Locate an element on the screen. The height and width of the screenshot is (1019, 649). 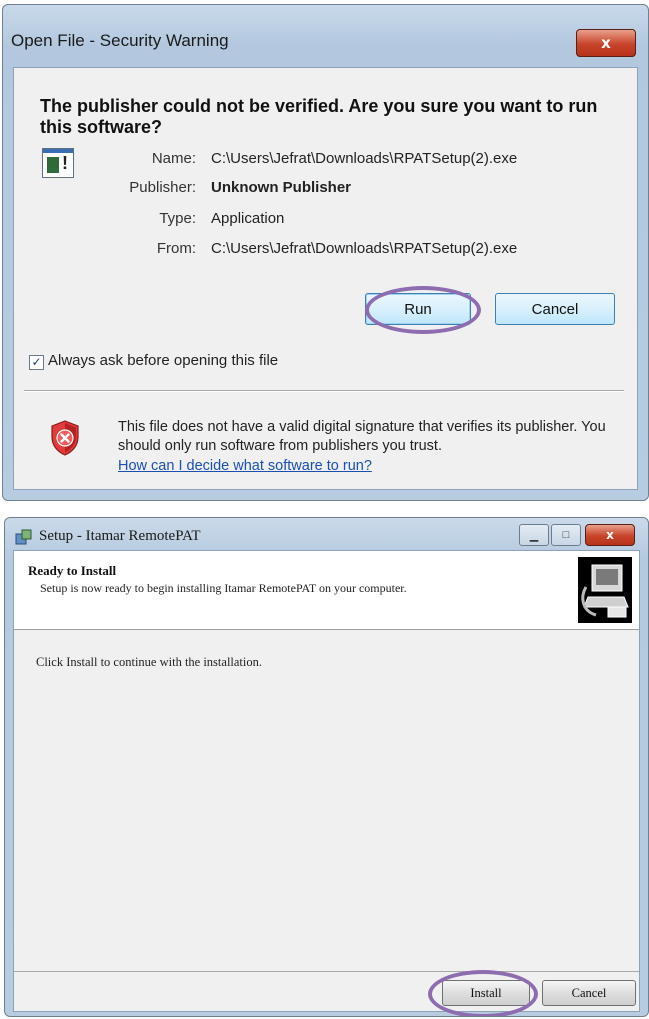
maximize-icon: □ is located at coordinates (566, 535).